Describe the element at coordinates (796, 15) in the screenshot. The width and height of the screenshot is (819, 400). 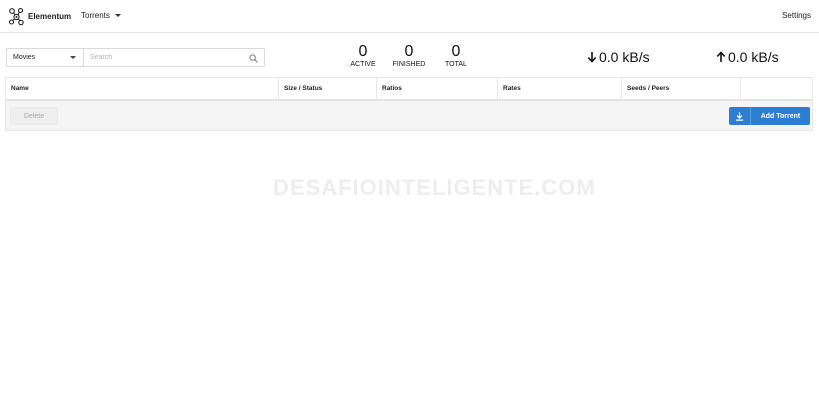
I see `settings-link: Settings` at that location.